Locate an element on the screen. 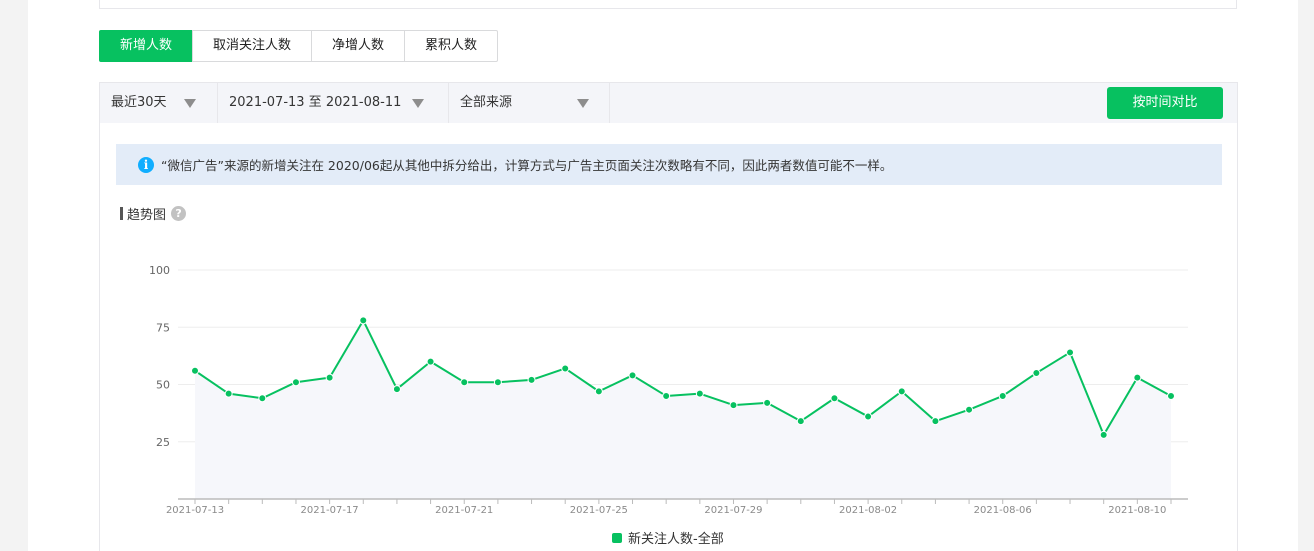 Image resolution: width=1314 pixels, height=551 pixels. y-tick-label: 75 is located at coordinates (163, 327).